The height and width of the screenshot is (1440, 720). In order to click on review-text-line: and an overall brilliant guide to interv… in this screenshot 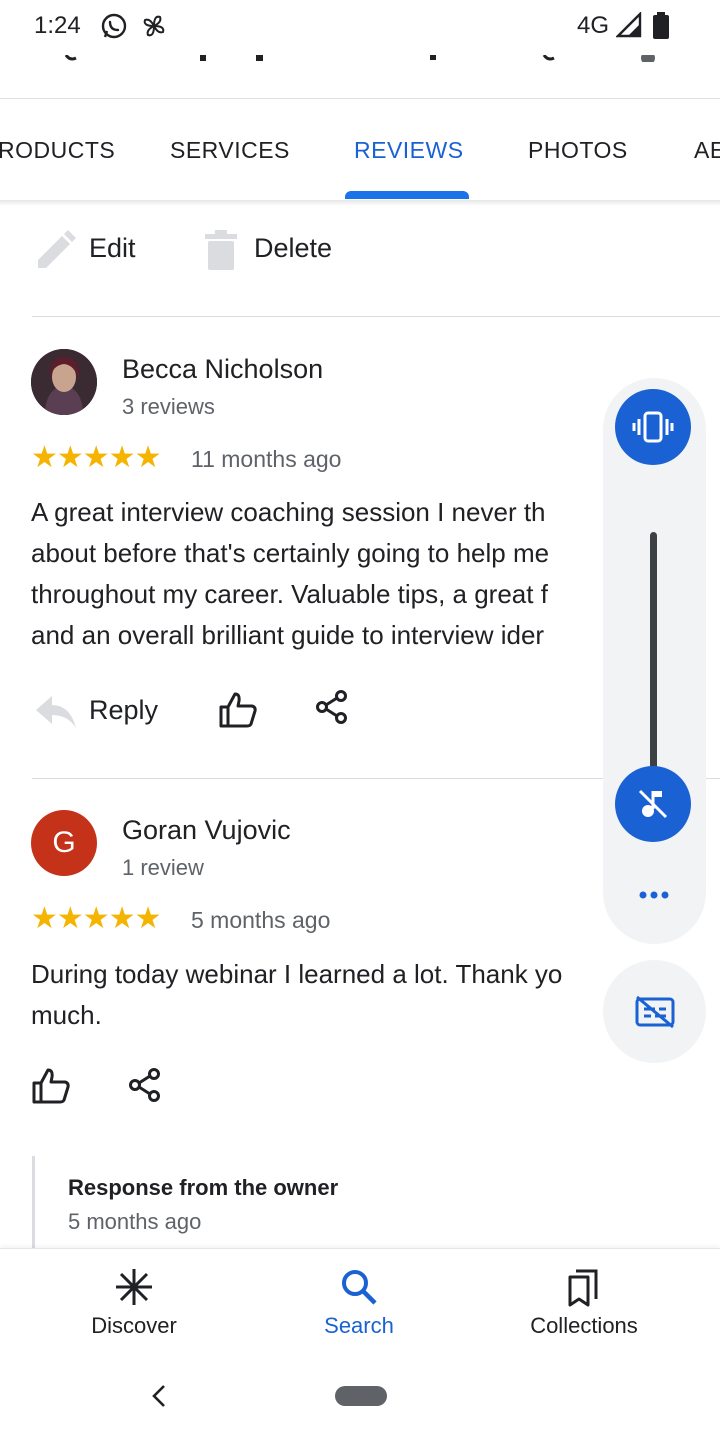, I will do `click(288, 635)`.